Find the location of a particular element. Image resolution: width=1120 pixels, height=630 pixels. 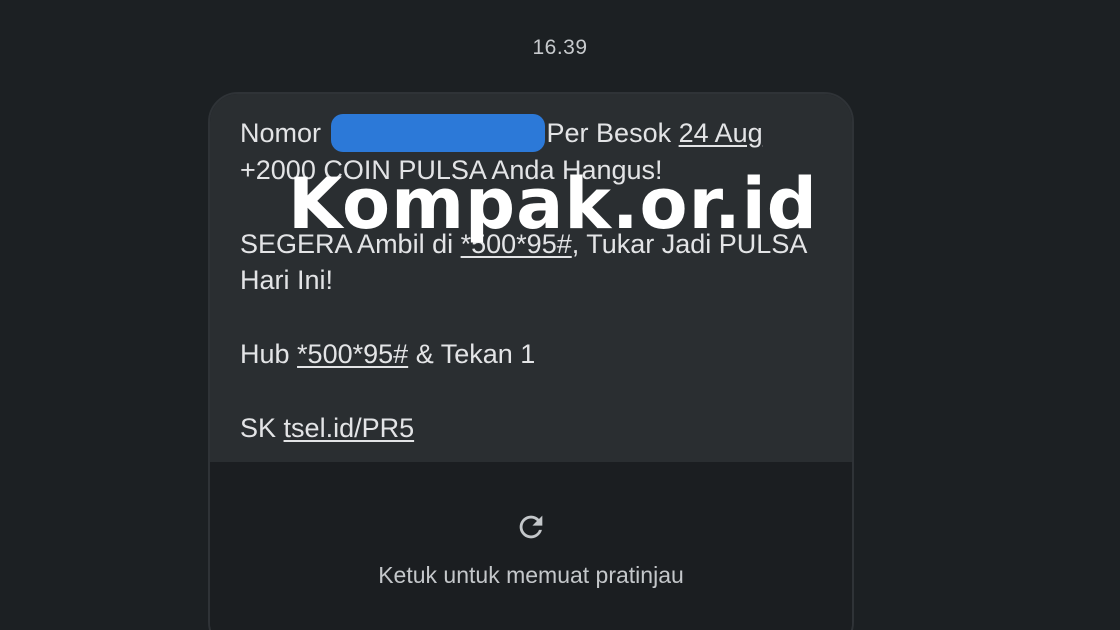

message-text: & Tekan 1 is located at coordinates (475, 354).